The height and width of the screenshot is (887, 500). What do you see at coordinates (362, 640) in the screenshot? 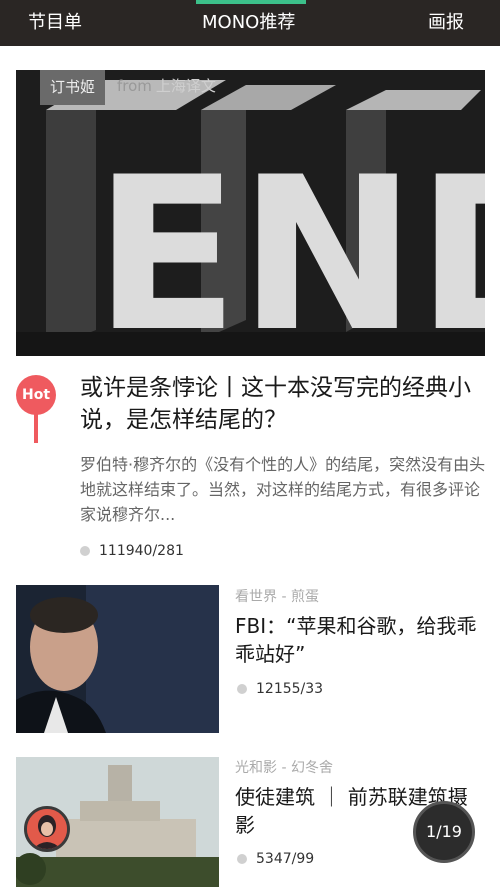
I see `article-title: FBI：“苹果和谷歌，给我乖乖站好”` at bounding box center [362, 640].